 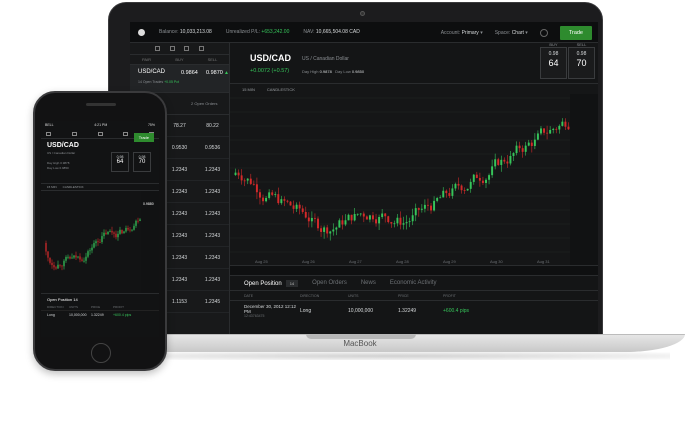 What do you see at coordinates (73, 187) in the screenshot?
I see `phone-chart-type-selector: CANDLESTICK` at bounding box center [73, 187].